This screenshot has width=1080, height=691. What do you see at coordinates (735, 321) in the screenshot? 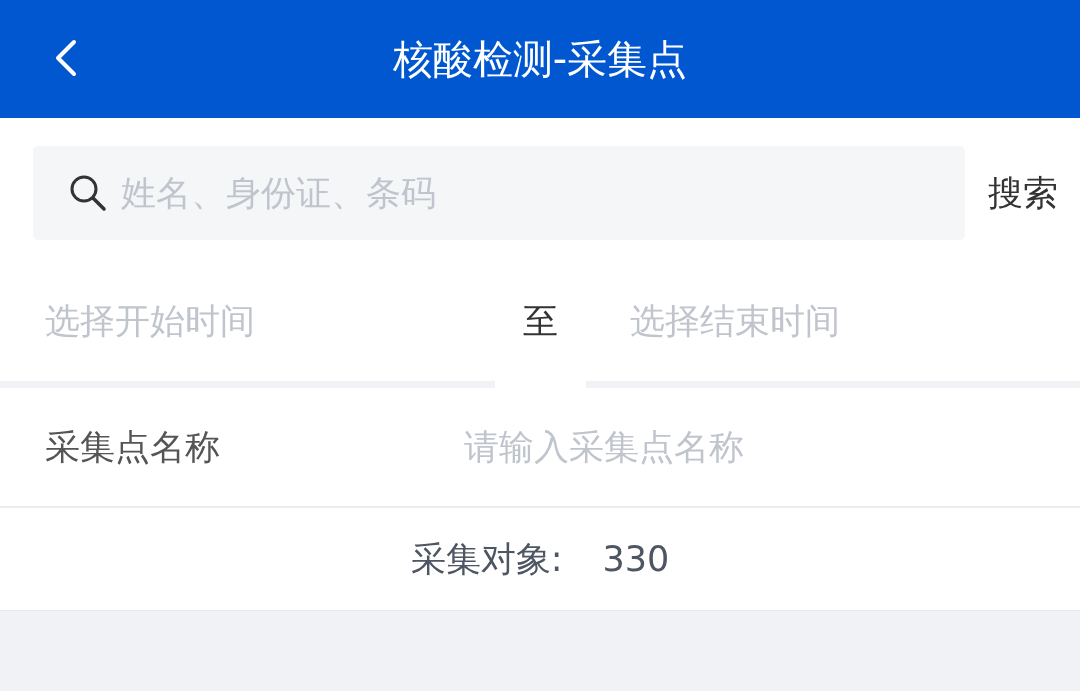
I see `end-date-picker: 选择结束时间` at bounding box center [735, 321].